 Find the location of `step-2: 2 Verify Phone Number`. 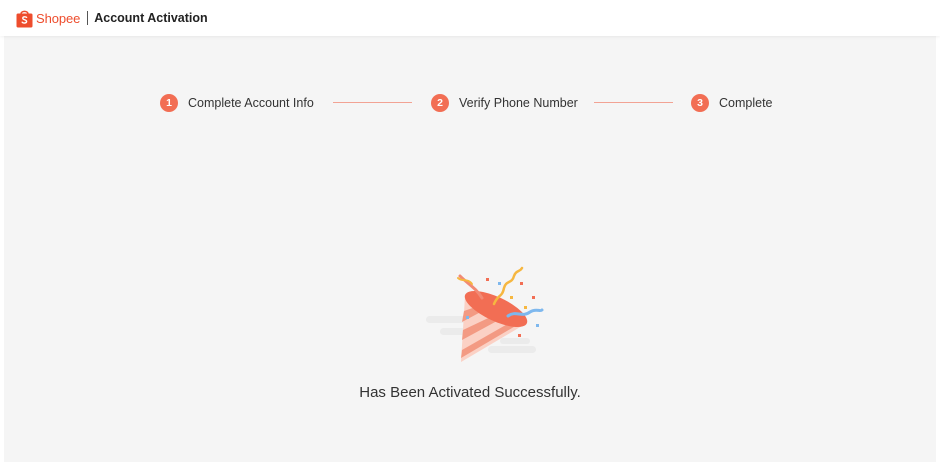

step-2: 2 Verify Phone Number is located at coordinates (504, 103).